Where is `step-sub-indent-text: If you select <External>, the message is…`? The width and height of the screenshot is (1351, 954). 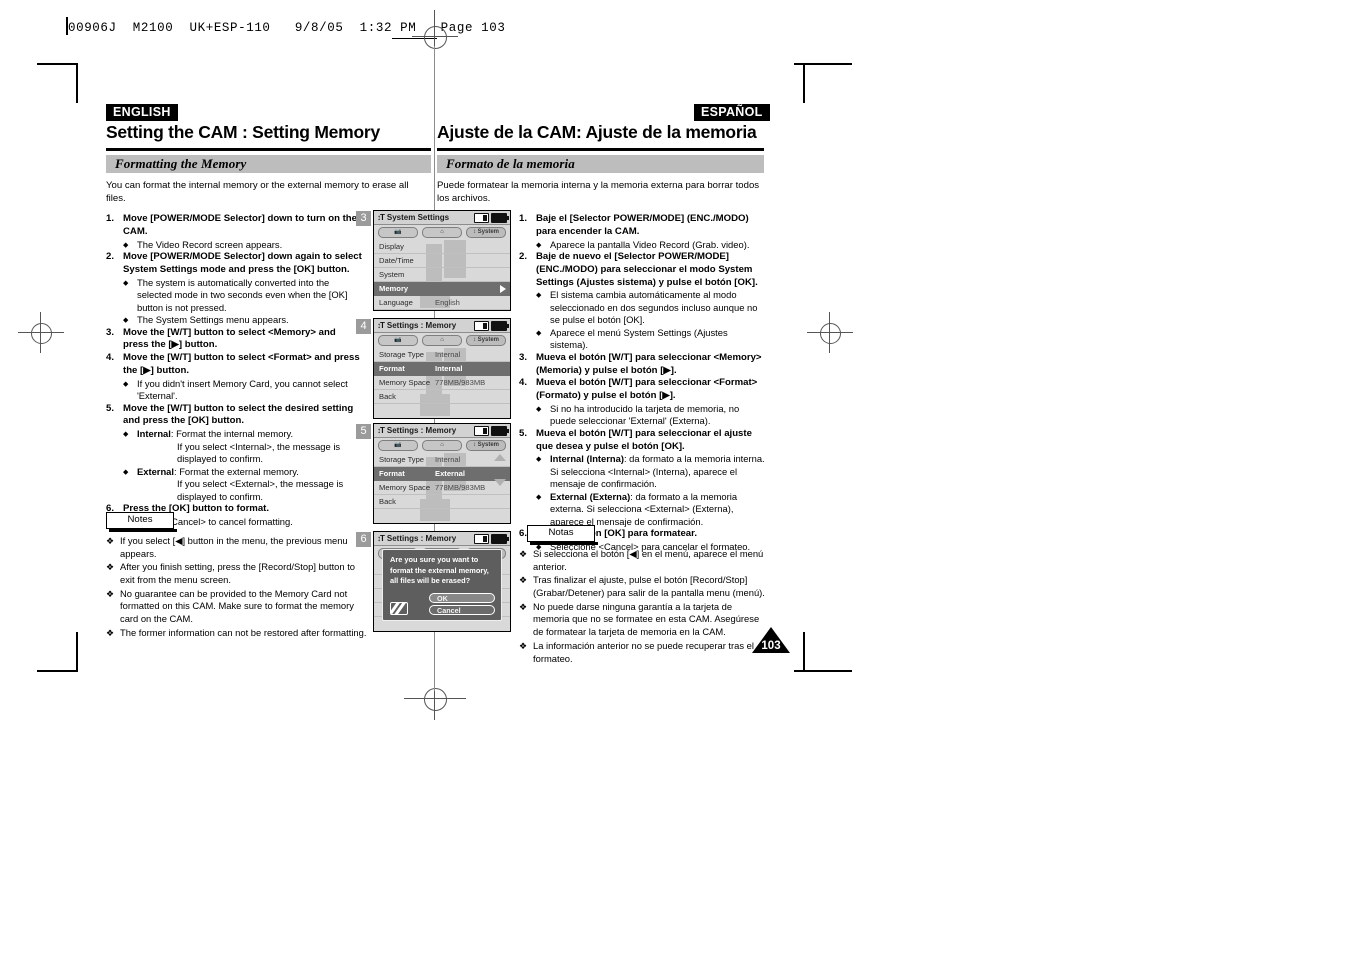 step-sub-indent-text: If you select <External>, the message is… is located at coordinates (260, 490).